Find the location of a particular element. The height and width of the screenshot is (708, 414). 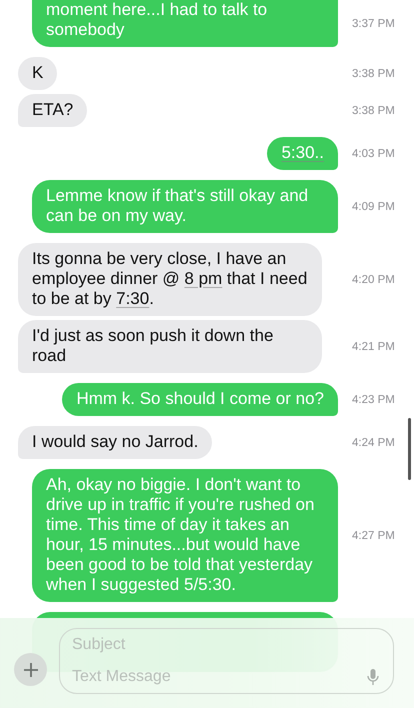

message-bubble: Its gonna be very close, I have an employee dinner @ 8 pm that I need to be at by 7:30. is located at coordinates (170, 279).